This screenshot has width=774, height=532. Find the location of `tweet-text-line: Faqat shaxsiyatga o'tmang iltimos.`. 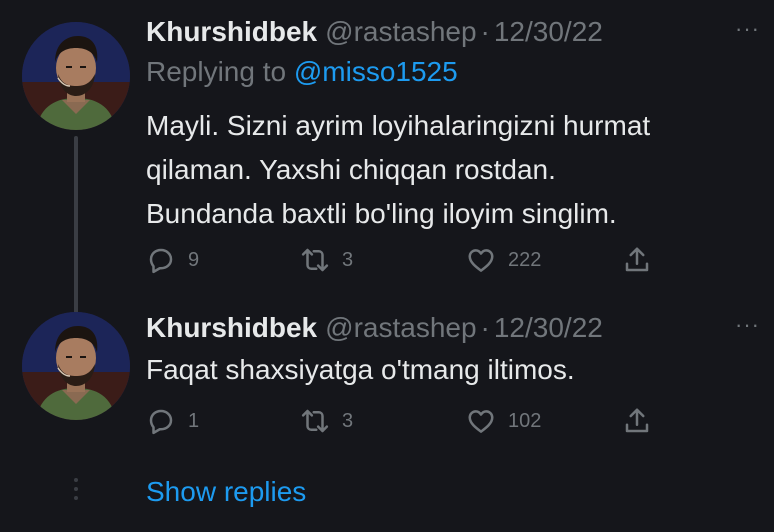

tweet-text-line: Faqat shaxsiyatga o'tmang iltimos. is located at coordinates (360, 369).